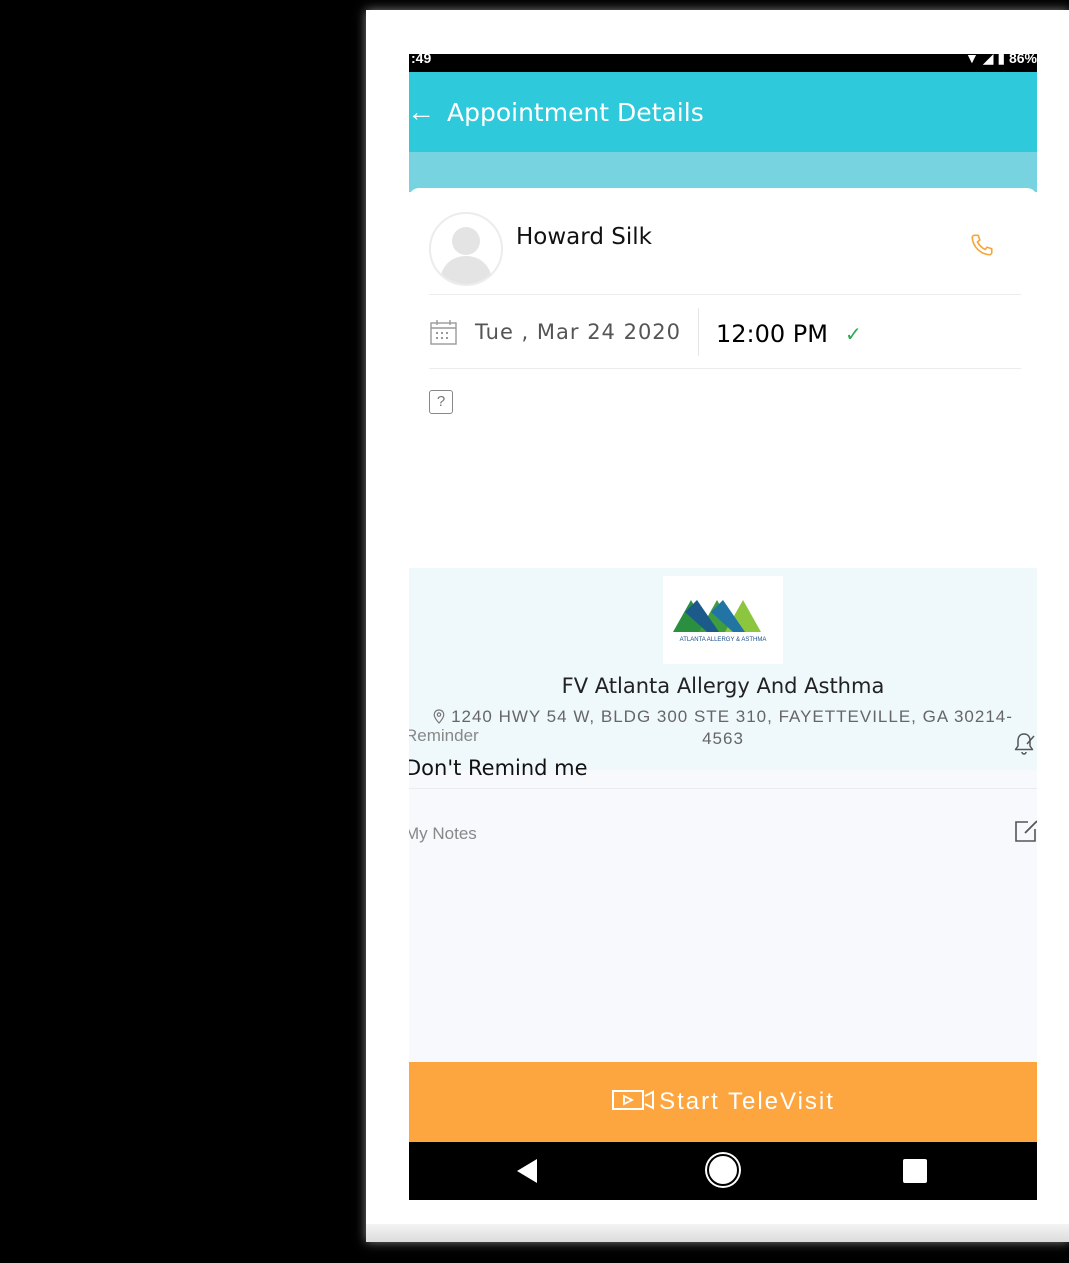  What do you see at coordinates (578, 332) in the screenshot?
I see `appointment-date: Tue , Mar 24 2020` at bounding box center [578, 332].